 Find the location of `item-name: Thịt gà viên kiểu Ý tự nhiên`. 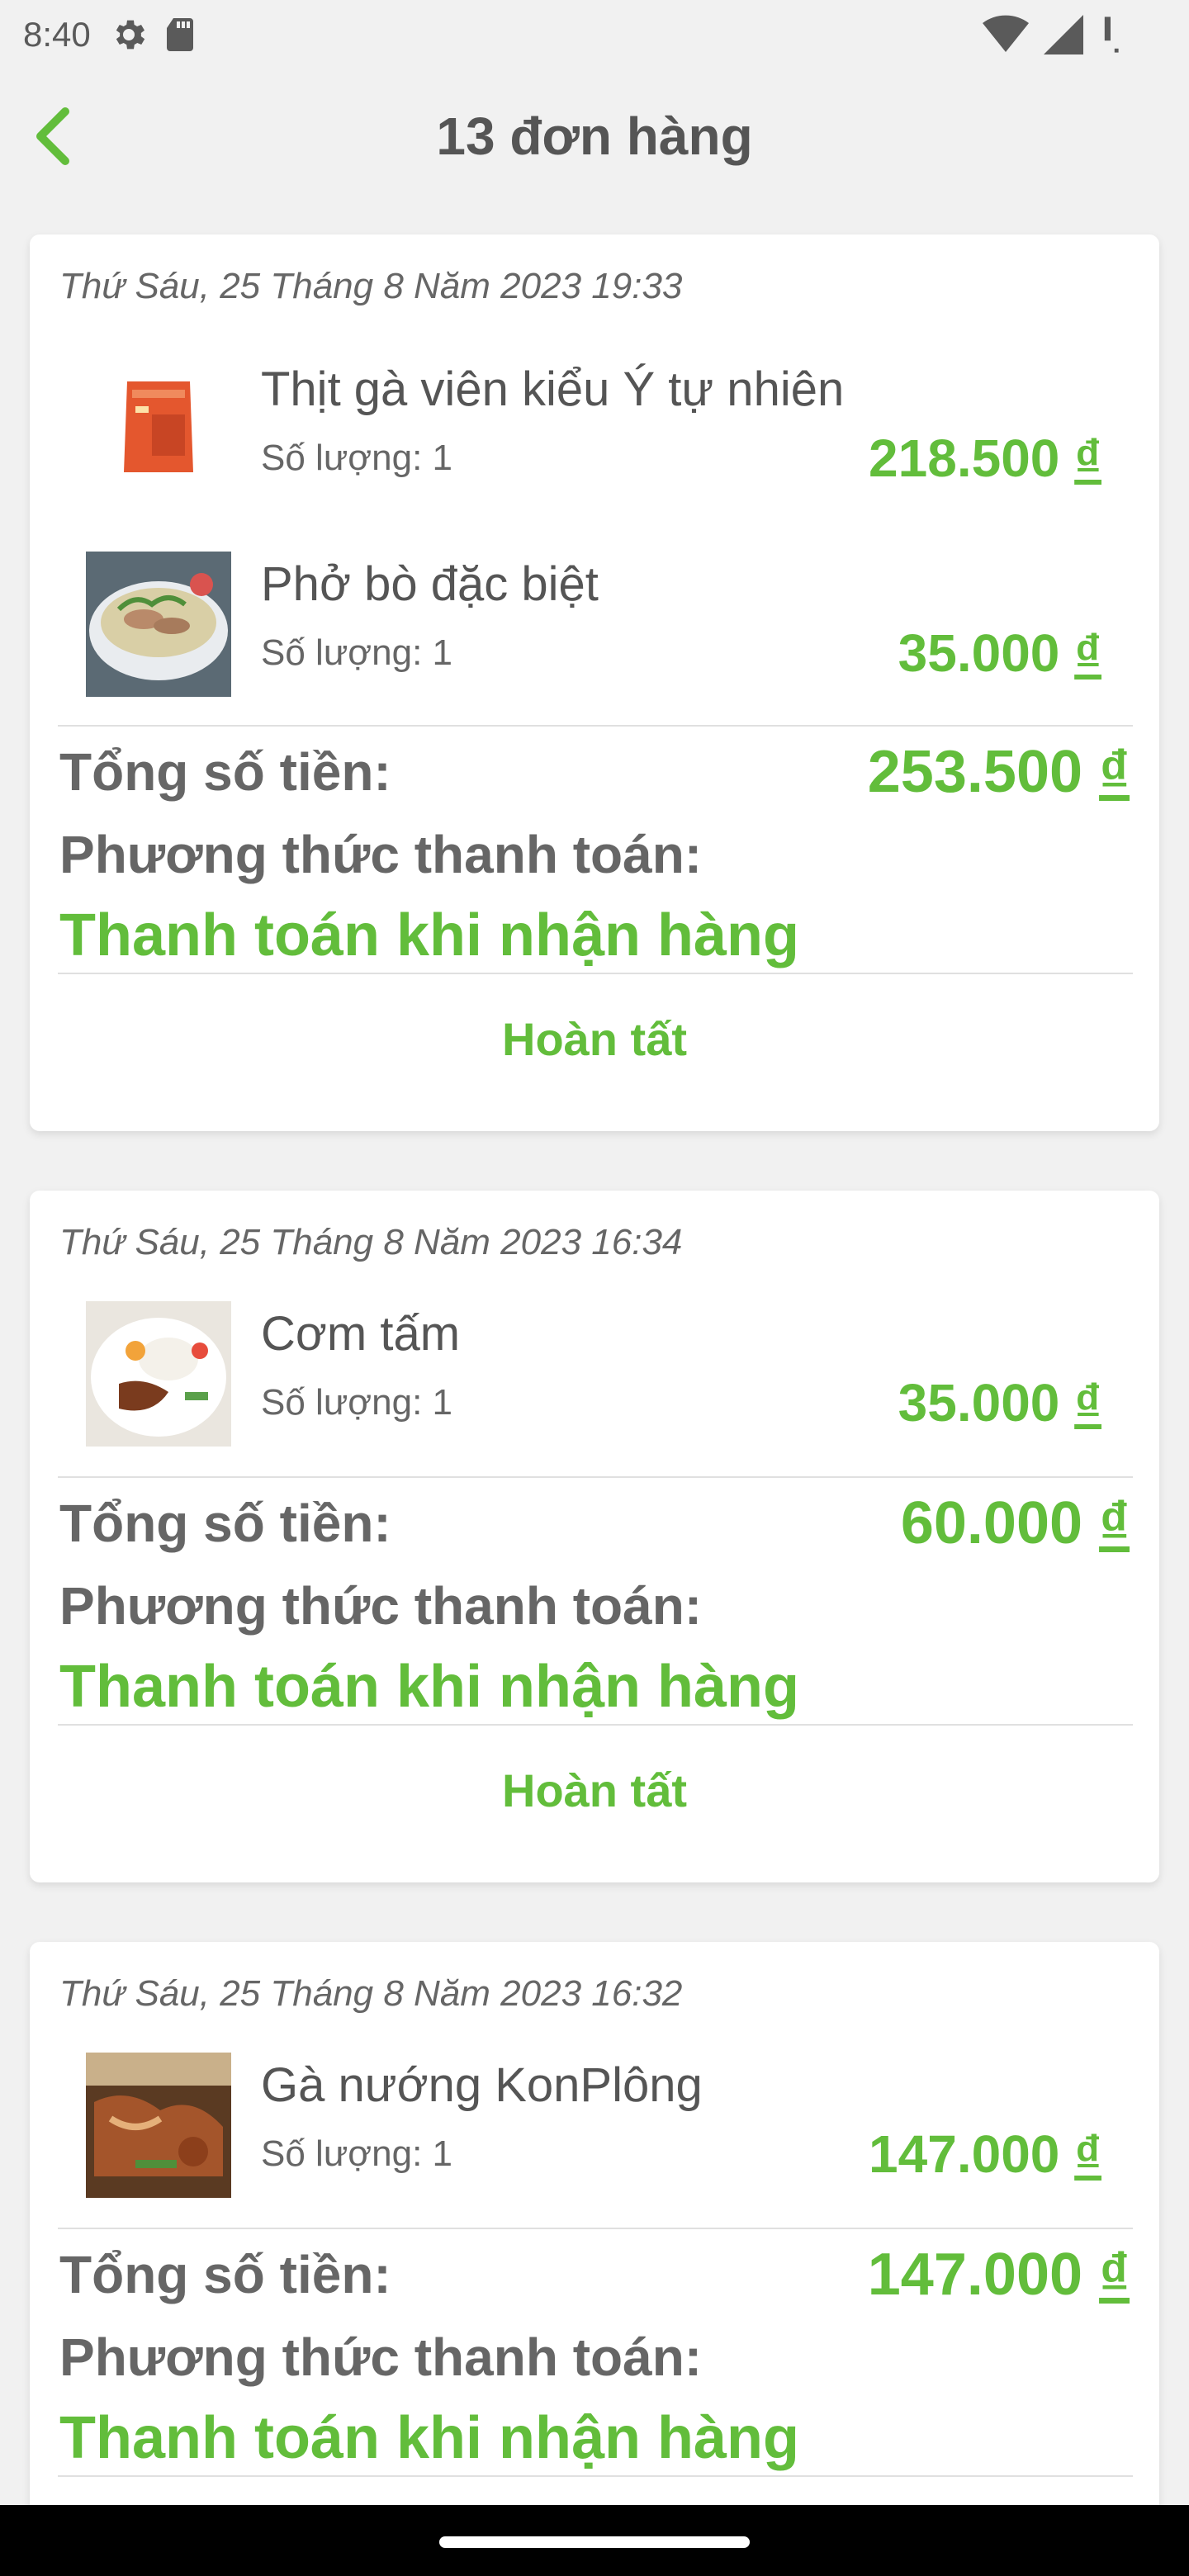

item-name: Thịt gà viên kiểu Ý tự nhiên is located at coordinates (553, 389).